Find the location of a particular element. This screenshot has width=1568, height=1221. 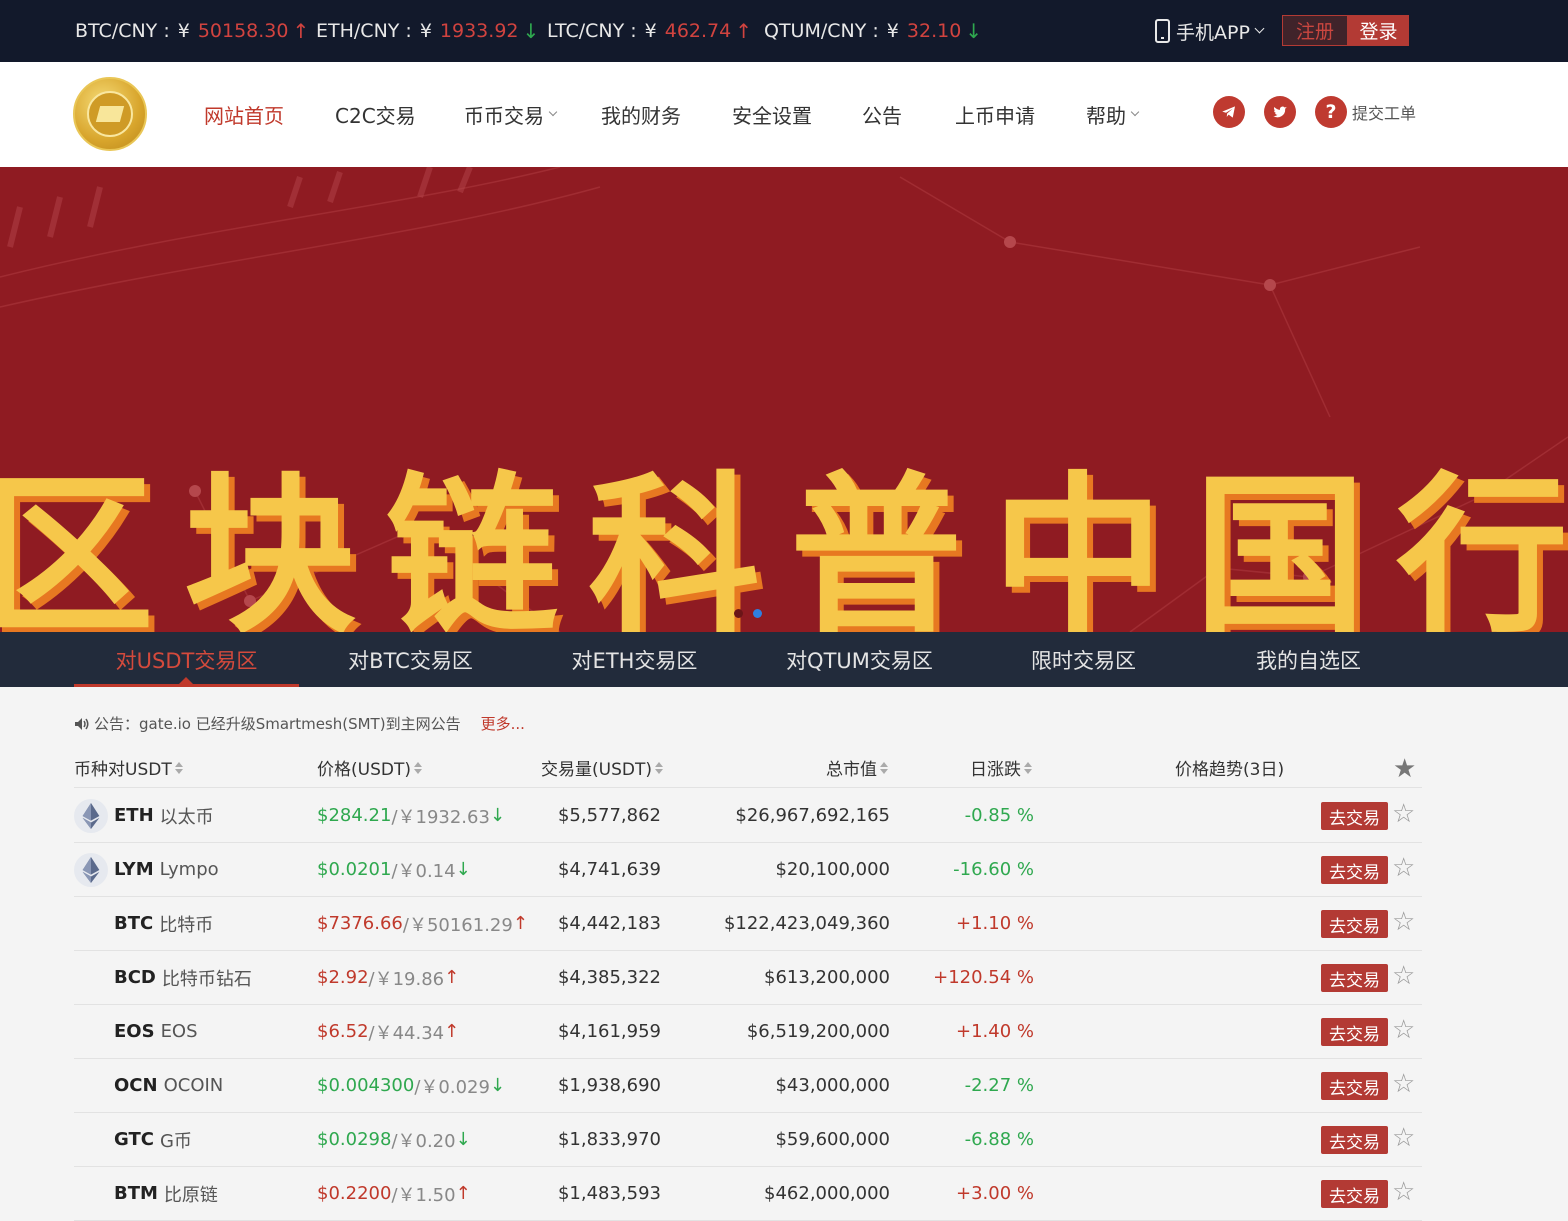

carousel-dot-active is located at coordinates (757, 613).